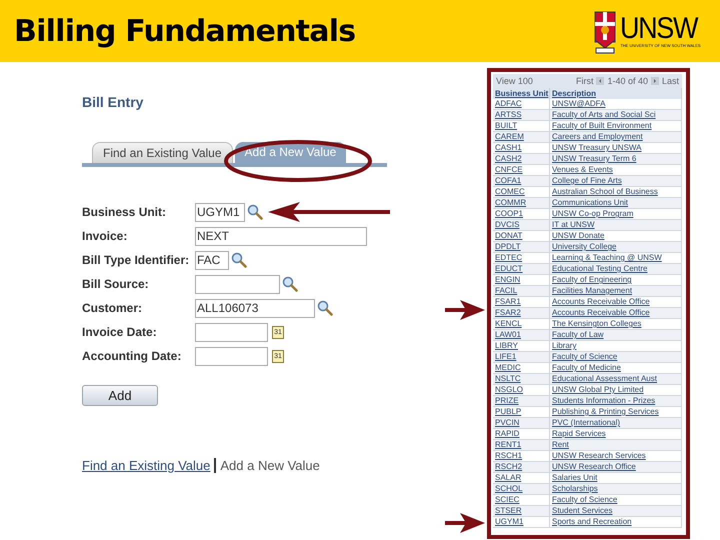  What do you see at coordinates (521, 148) in the screenshot?
I see `table-cell-link: CASH1` at bounding box center [521, 148].